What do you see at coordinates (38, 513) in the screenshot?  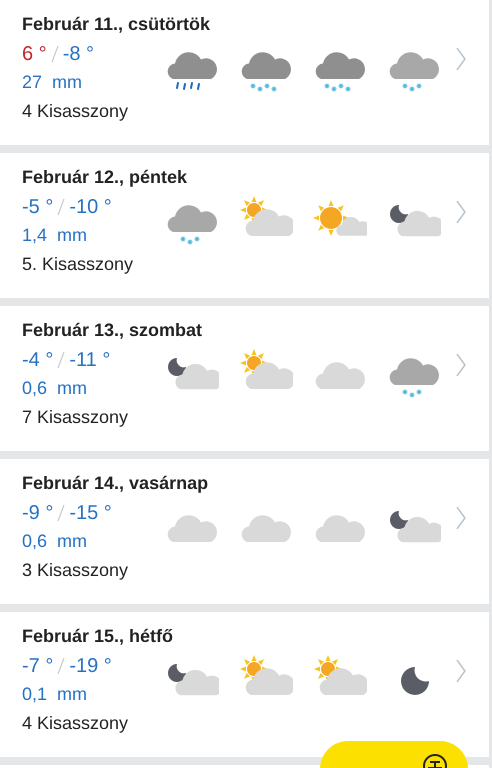 I see `high-temperature: -9 °` at bounding box center [38, 513].